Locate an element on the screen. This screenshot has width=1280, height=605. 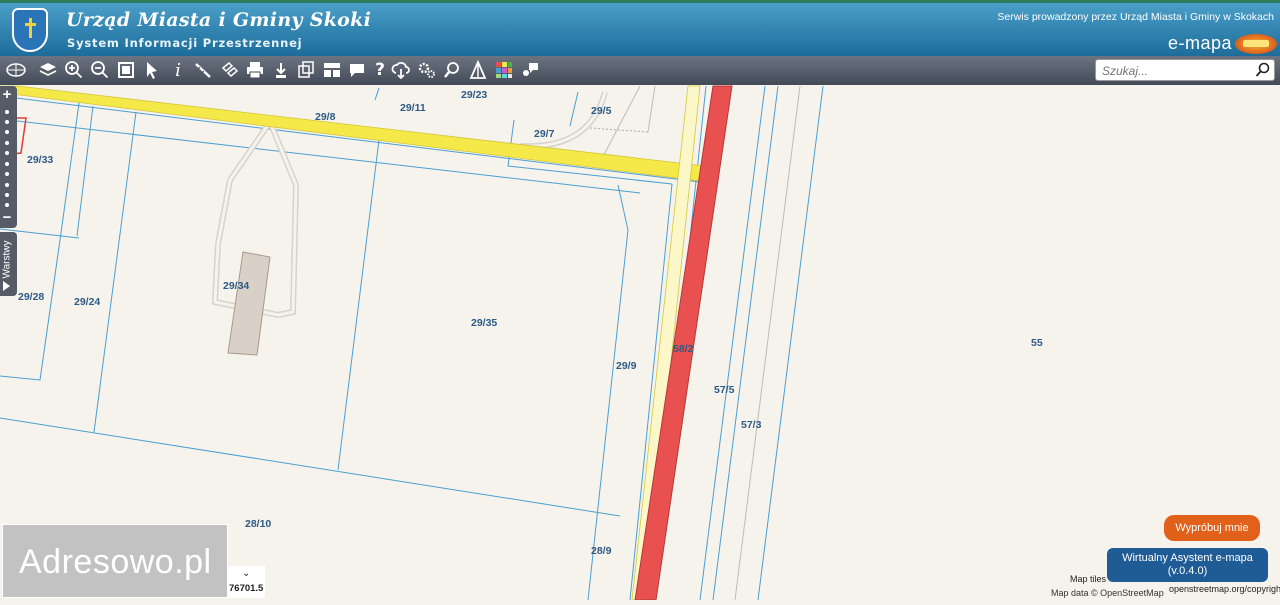
chevron-down-icon: ⌄ is located at coordinates (246, 573).